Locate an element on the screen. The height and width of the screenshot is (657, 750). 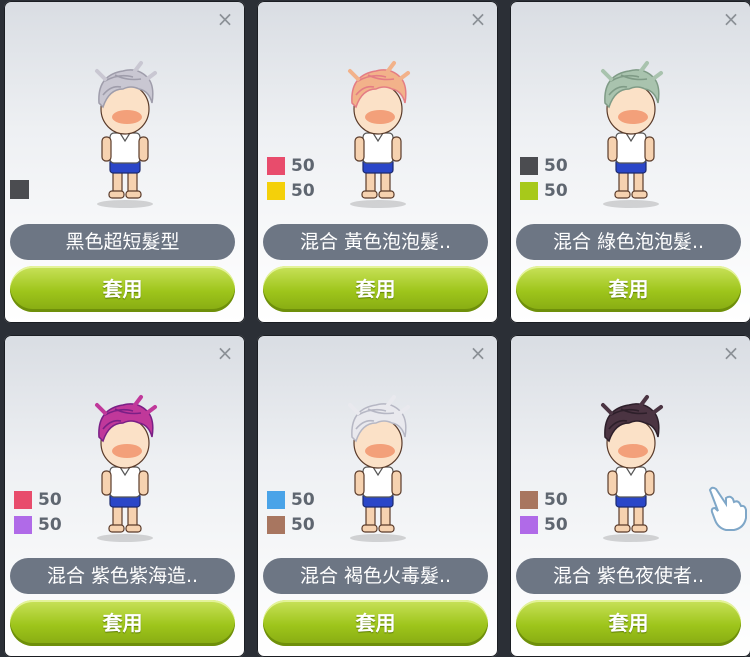
hair-name-label: 混合 綠色泡泡髮.. is located at coordinates (628, 242).